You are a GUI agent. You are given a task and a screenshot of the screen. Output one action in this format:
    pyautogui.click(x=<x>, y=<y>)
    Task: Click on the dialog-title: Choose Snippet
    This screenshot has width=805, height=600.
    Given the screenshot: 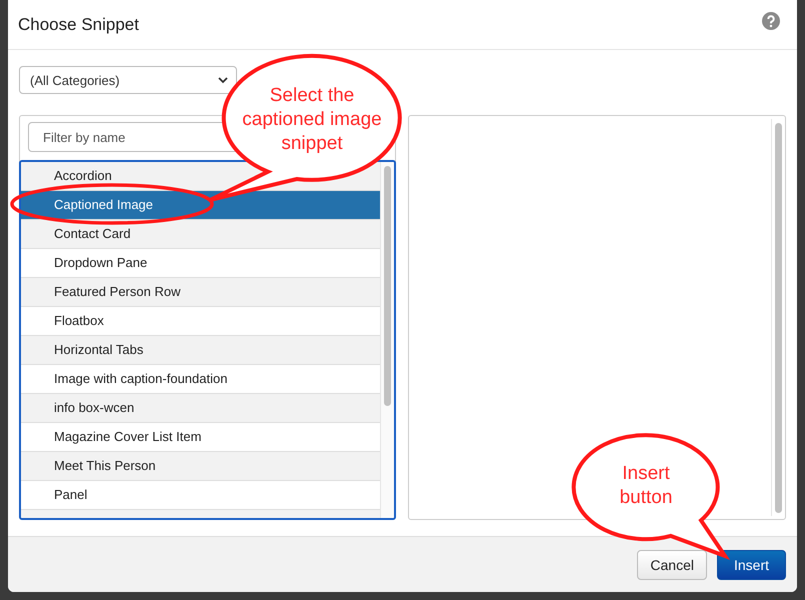 What is the action you would take?
    pyautogui.click(x=78, y=24)
    